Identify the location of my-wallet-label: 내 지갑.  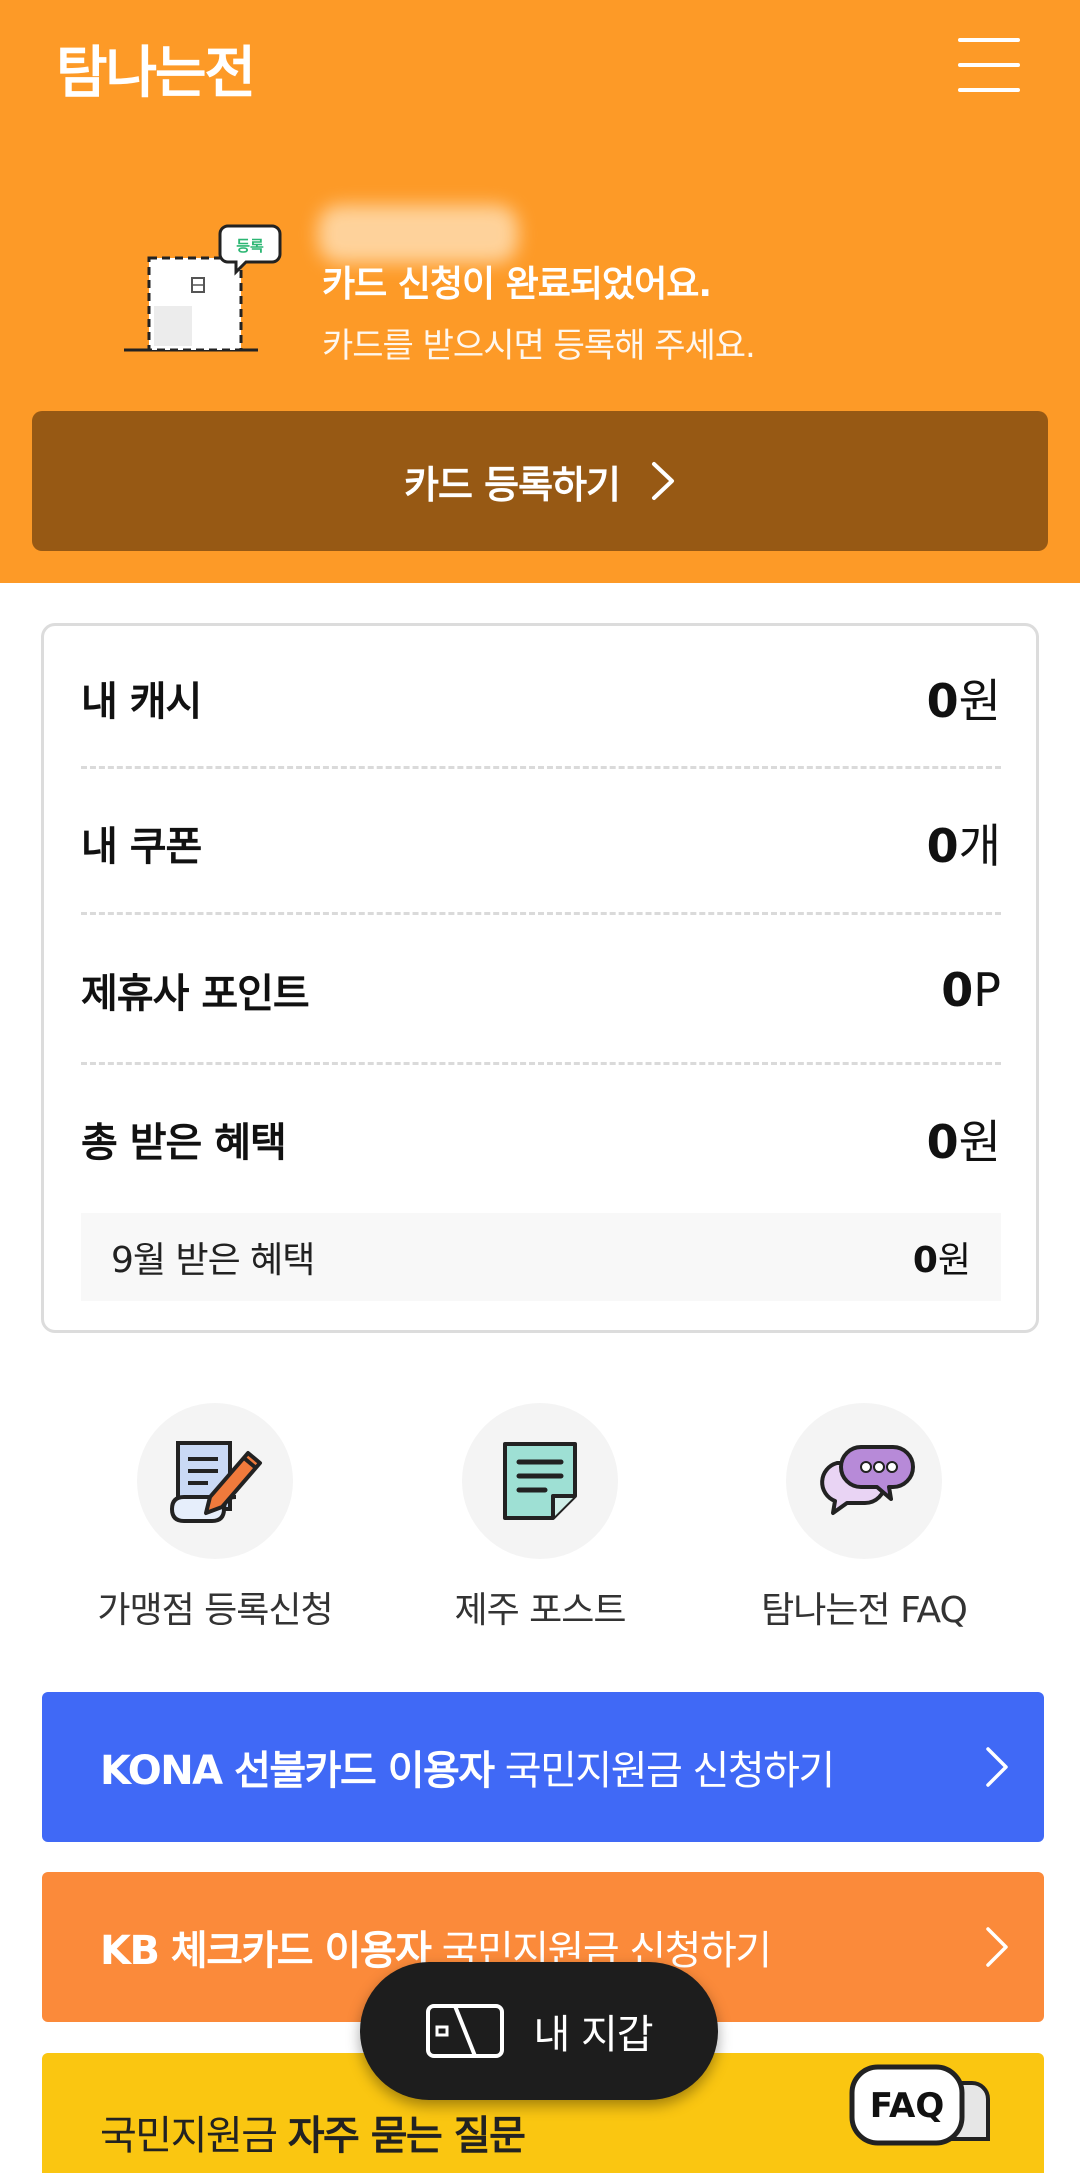
(593, 2035).